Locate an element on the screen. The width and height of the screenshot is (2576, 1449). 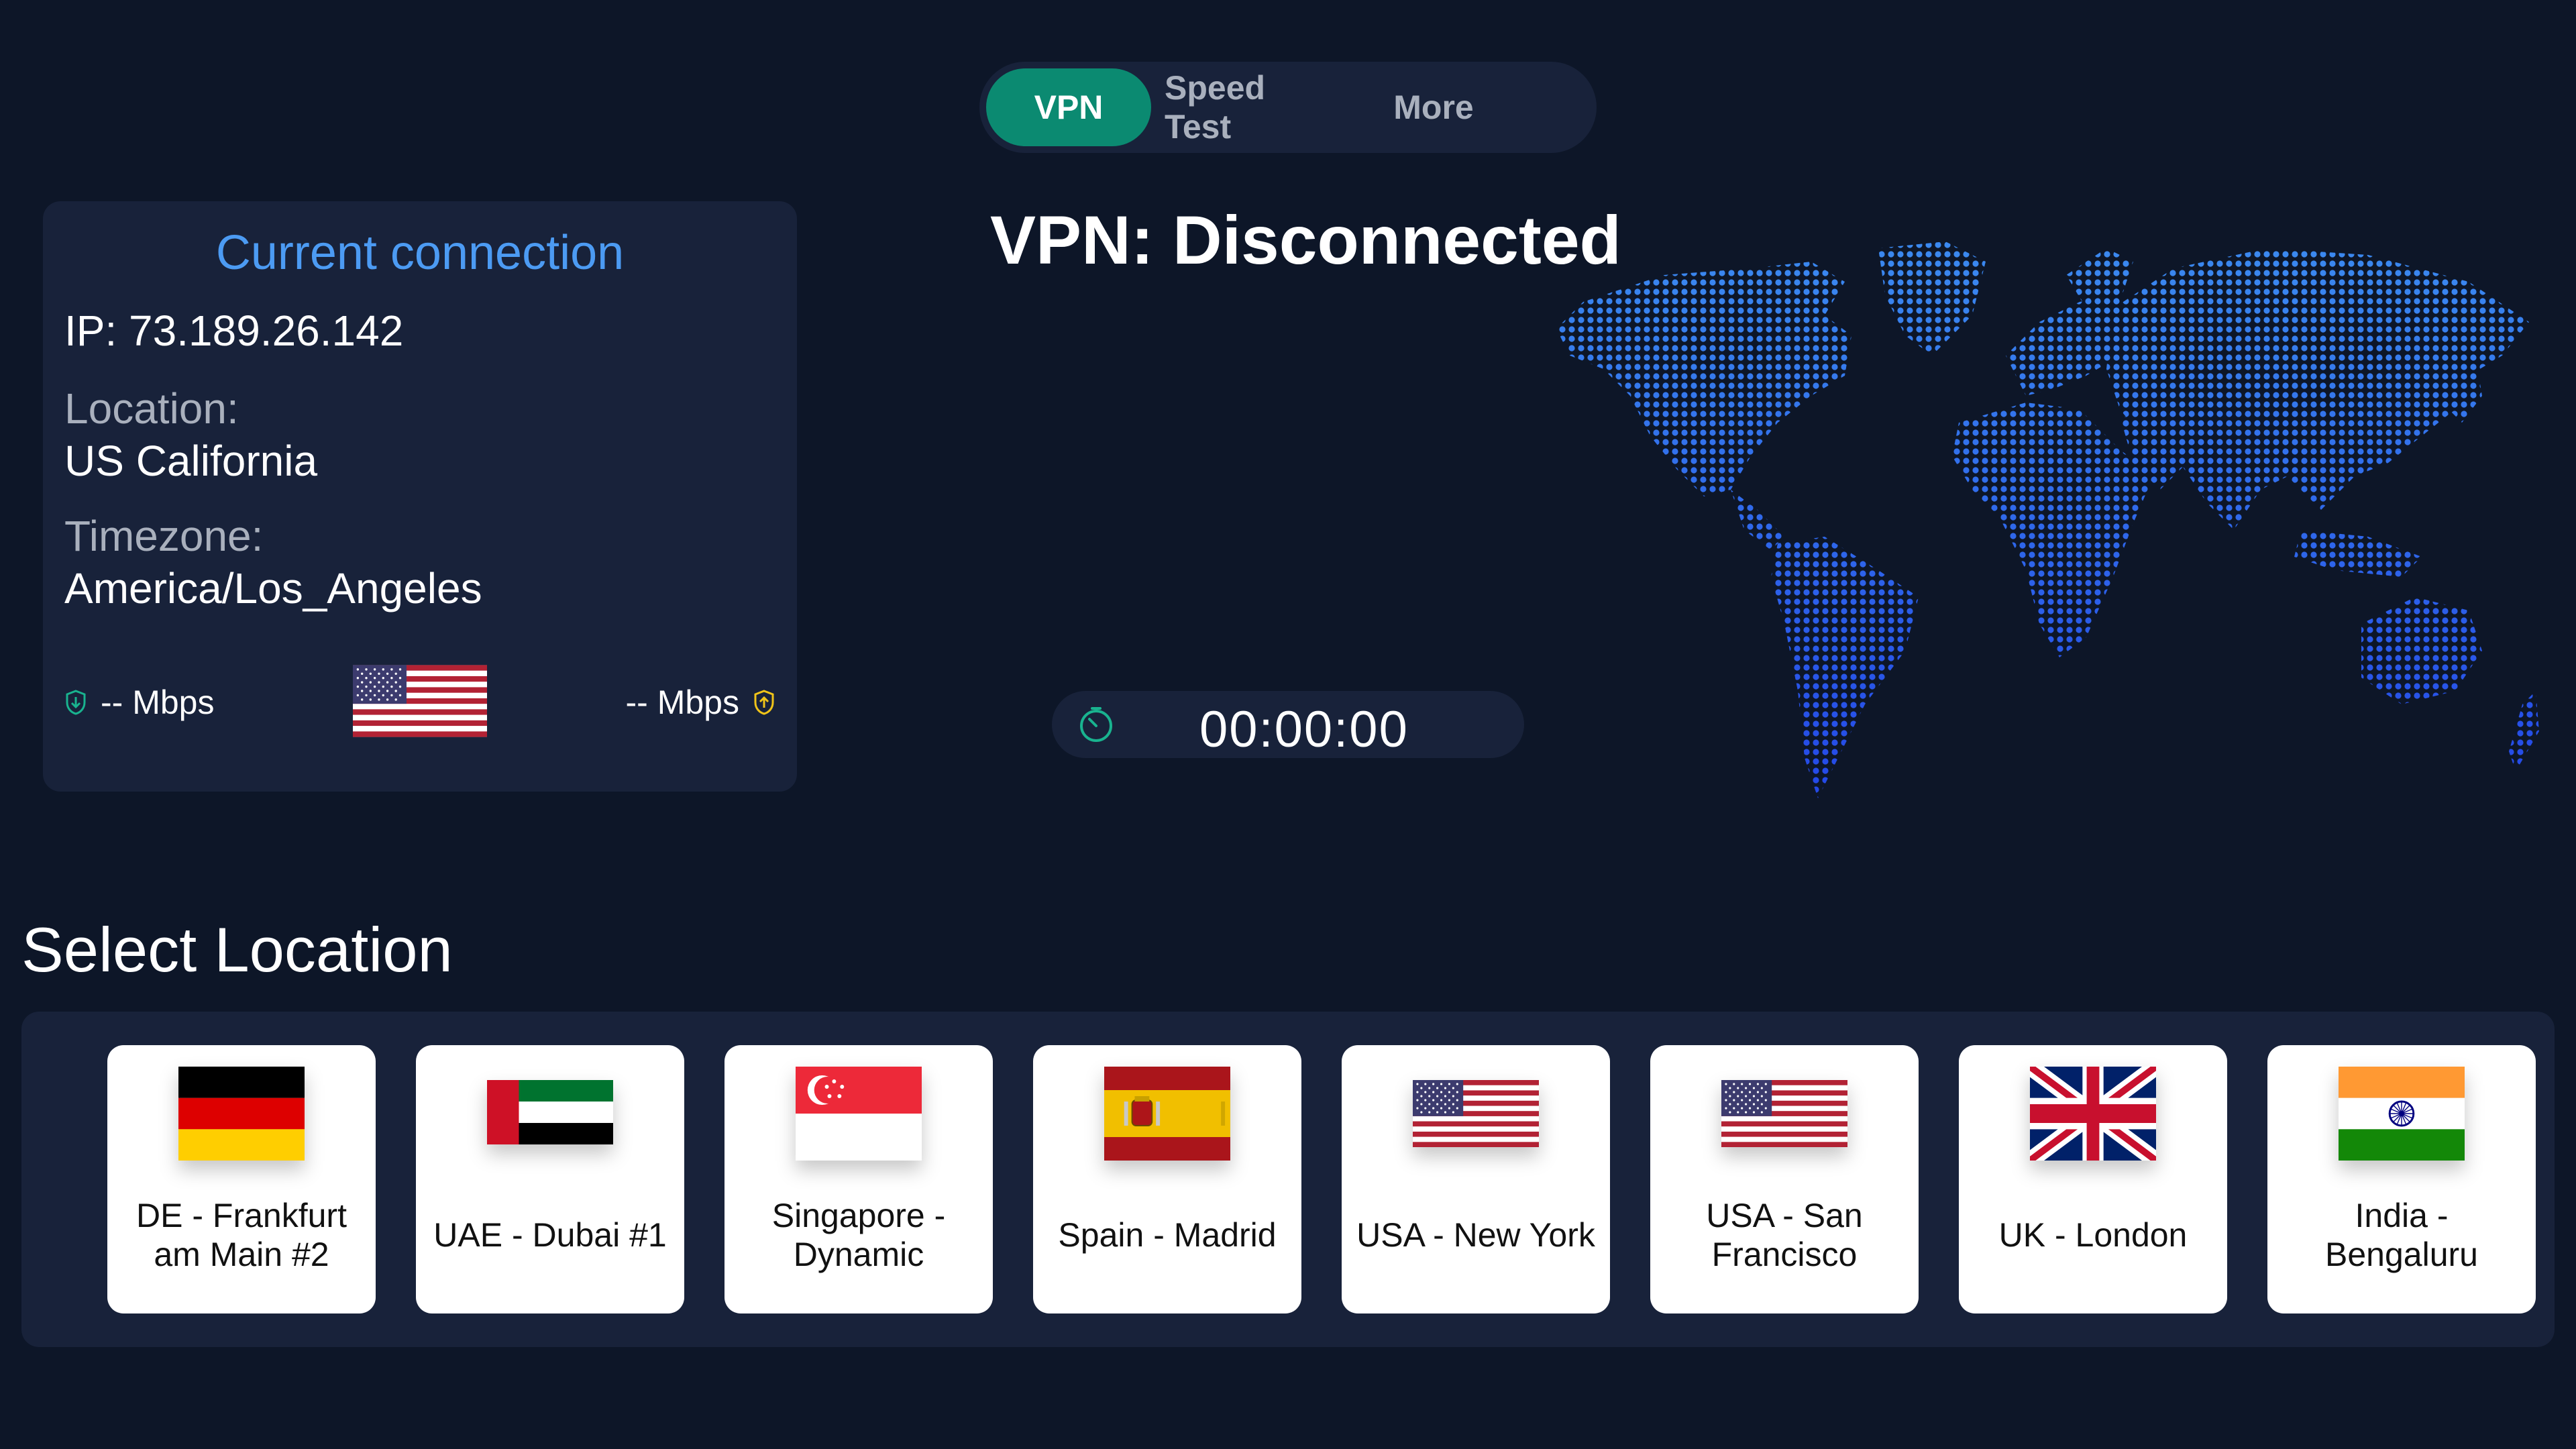
location-card-singapore: Singapore - Dynamic is located at coordinates (858, 1179).